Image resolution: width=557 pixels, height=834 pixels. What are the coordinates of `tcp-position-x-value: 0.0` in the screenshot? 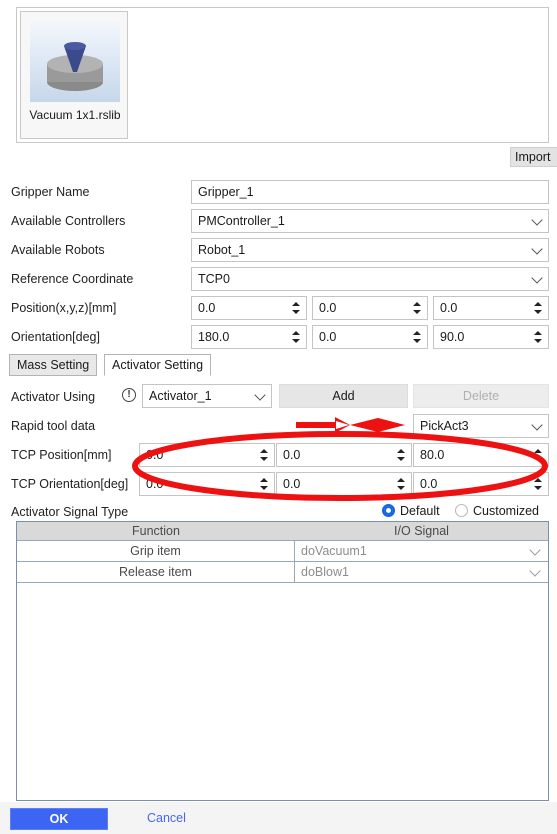 It's located at (155, 455).